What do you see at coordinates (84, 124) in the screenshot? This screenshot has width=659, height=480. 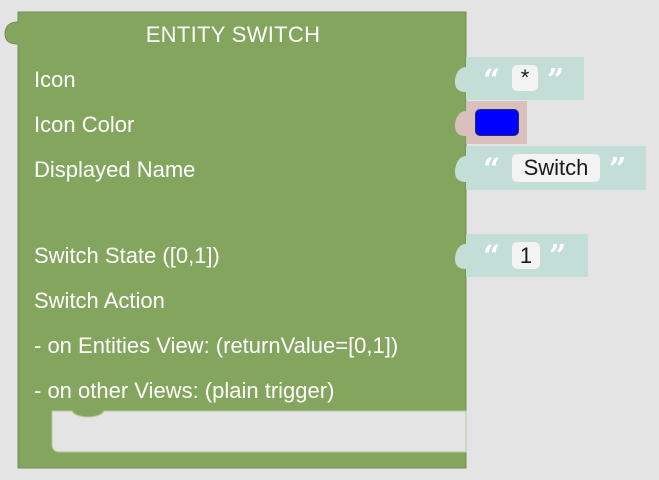 I see `icon-color-label: Icon Color` at bounding box center [84, 124].